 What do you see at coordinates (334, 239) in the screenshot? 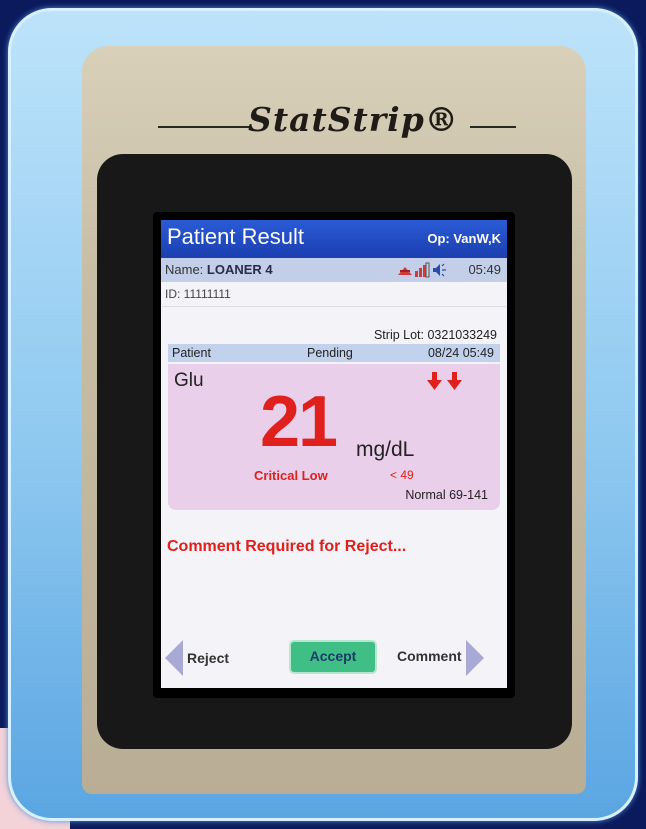
I see `title-bar: Patient Result Op: VanW,K` at bounding box center [334, 239].